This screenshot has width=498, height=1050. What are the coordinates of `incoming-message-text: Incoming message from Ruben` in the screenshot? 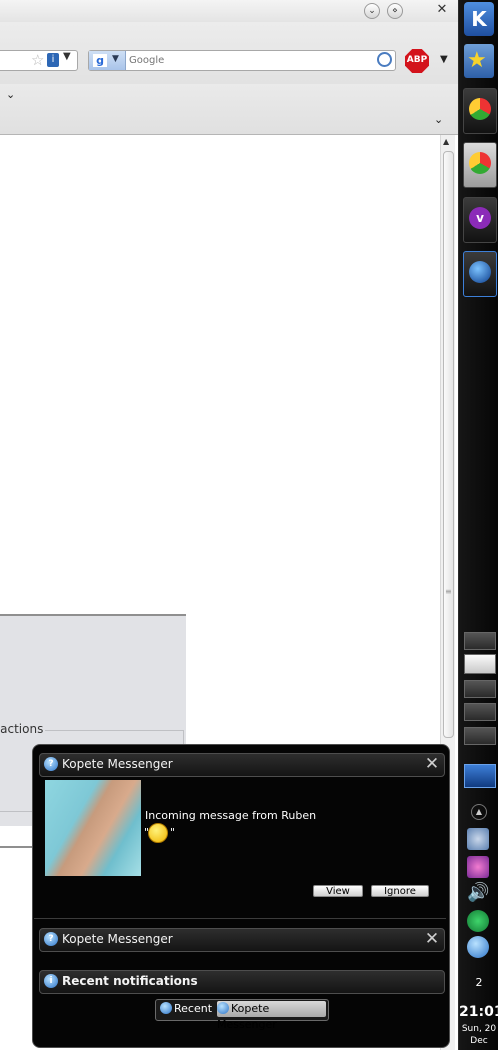 It's located at (231, 815).